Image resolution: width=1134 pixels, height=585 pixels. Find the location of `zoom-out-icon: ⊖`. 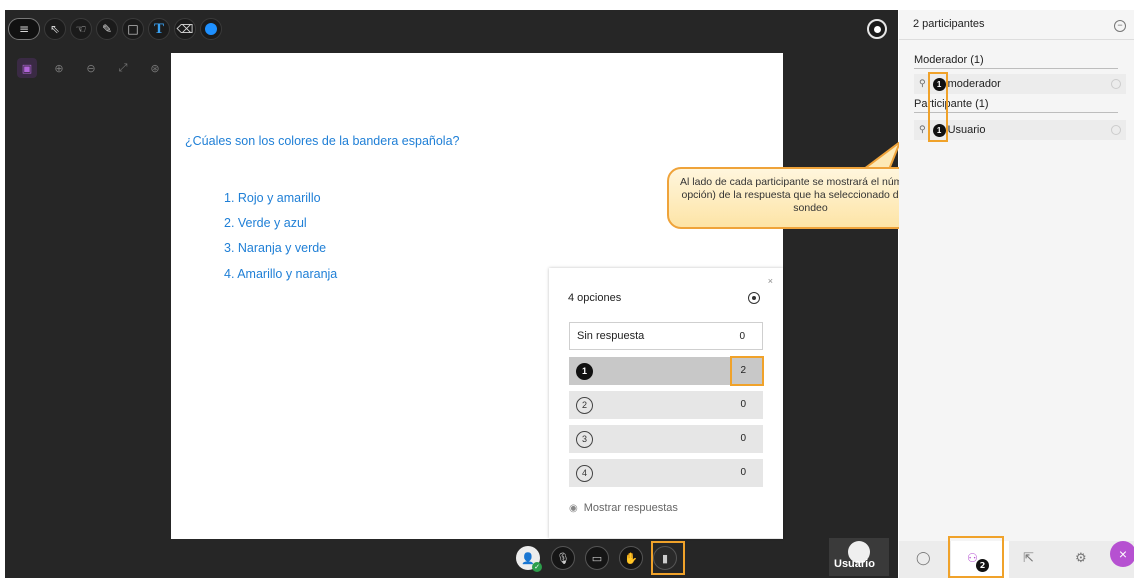

zoom-out-icon: ⊖ is located at coordinates (91, 68).